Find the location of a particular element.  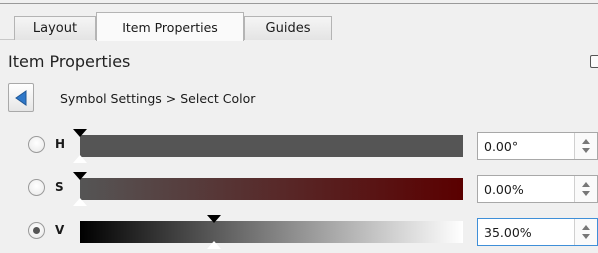

back-button is located at coordinates (21, 97).